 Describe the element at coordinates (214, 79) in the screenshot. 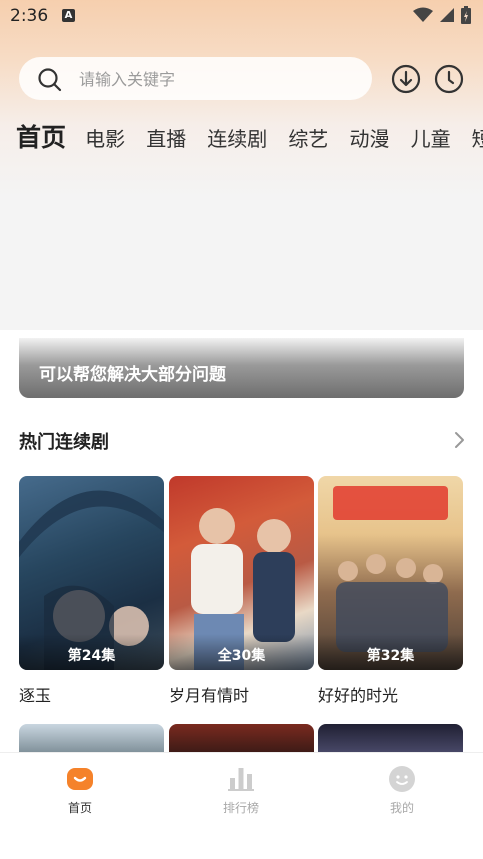

I see `search-input` at that location.